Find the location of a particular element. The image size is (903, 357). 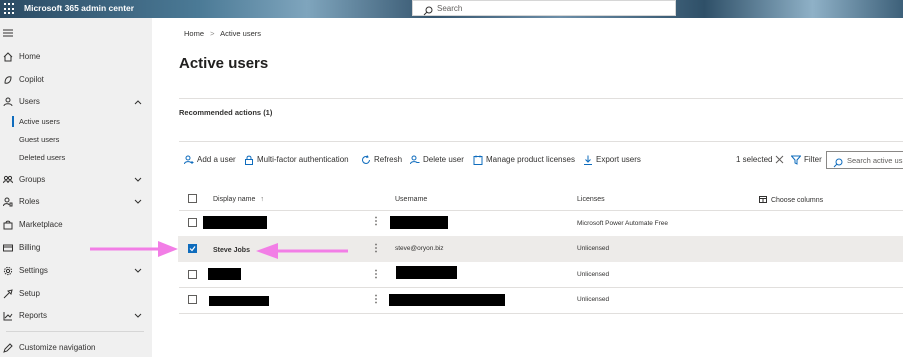

refresh-icon is located at coordinates (366, 161).